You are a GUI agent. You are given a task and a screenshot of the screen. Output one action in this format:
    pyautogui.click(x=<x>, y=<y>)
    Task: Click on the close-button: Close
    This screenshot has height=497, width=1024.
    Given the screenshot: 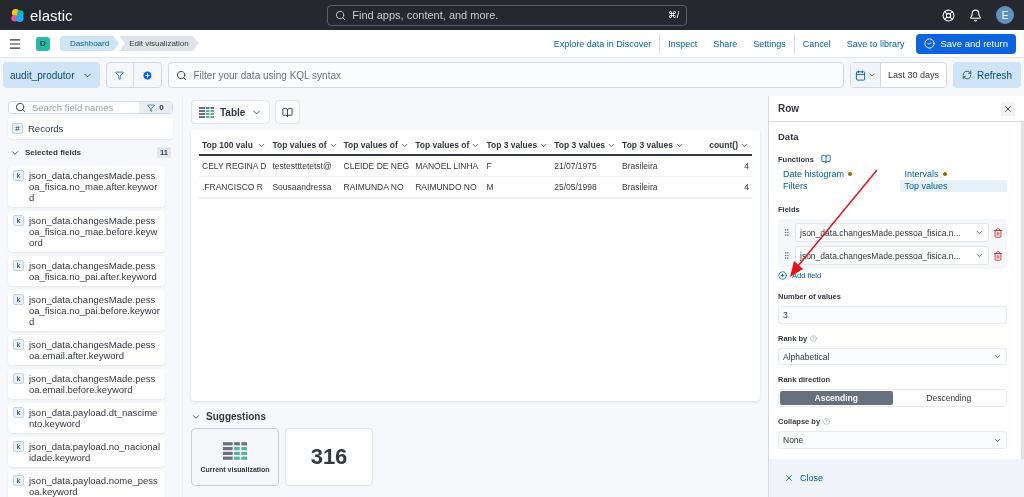 What is the action you would take?
    pyautogui.click(x=803, y=478)
    